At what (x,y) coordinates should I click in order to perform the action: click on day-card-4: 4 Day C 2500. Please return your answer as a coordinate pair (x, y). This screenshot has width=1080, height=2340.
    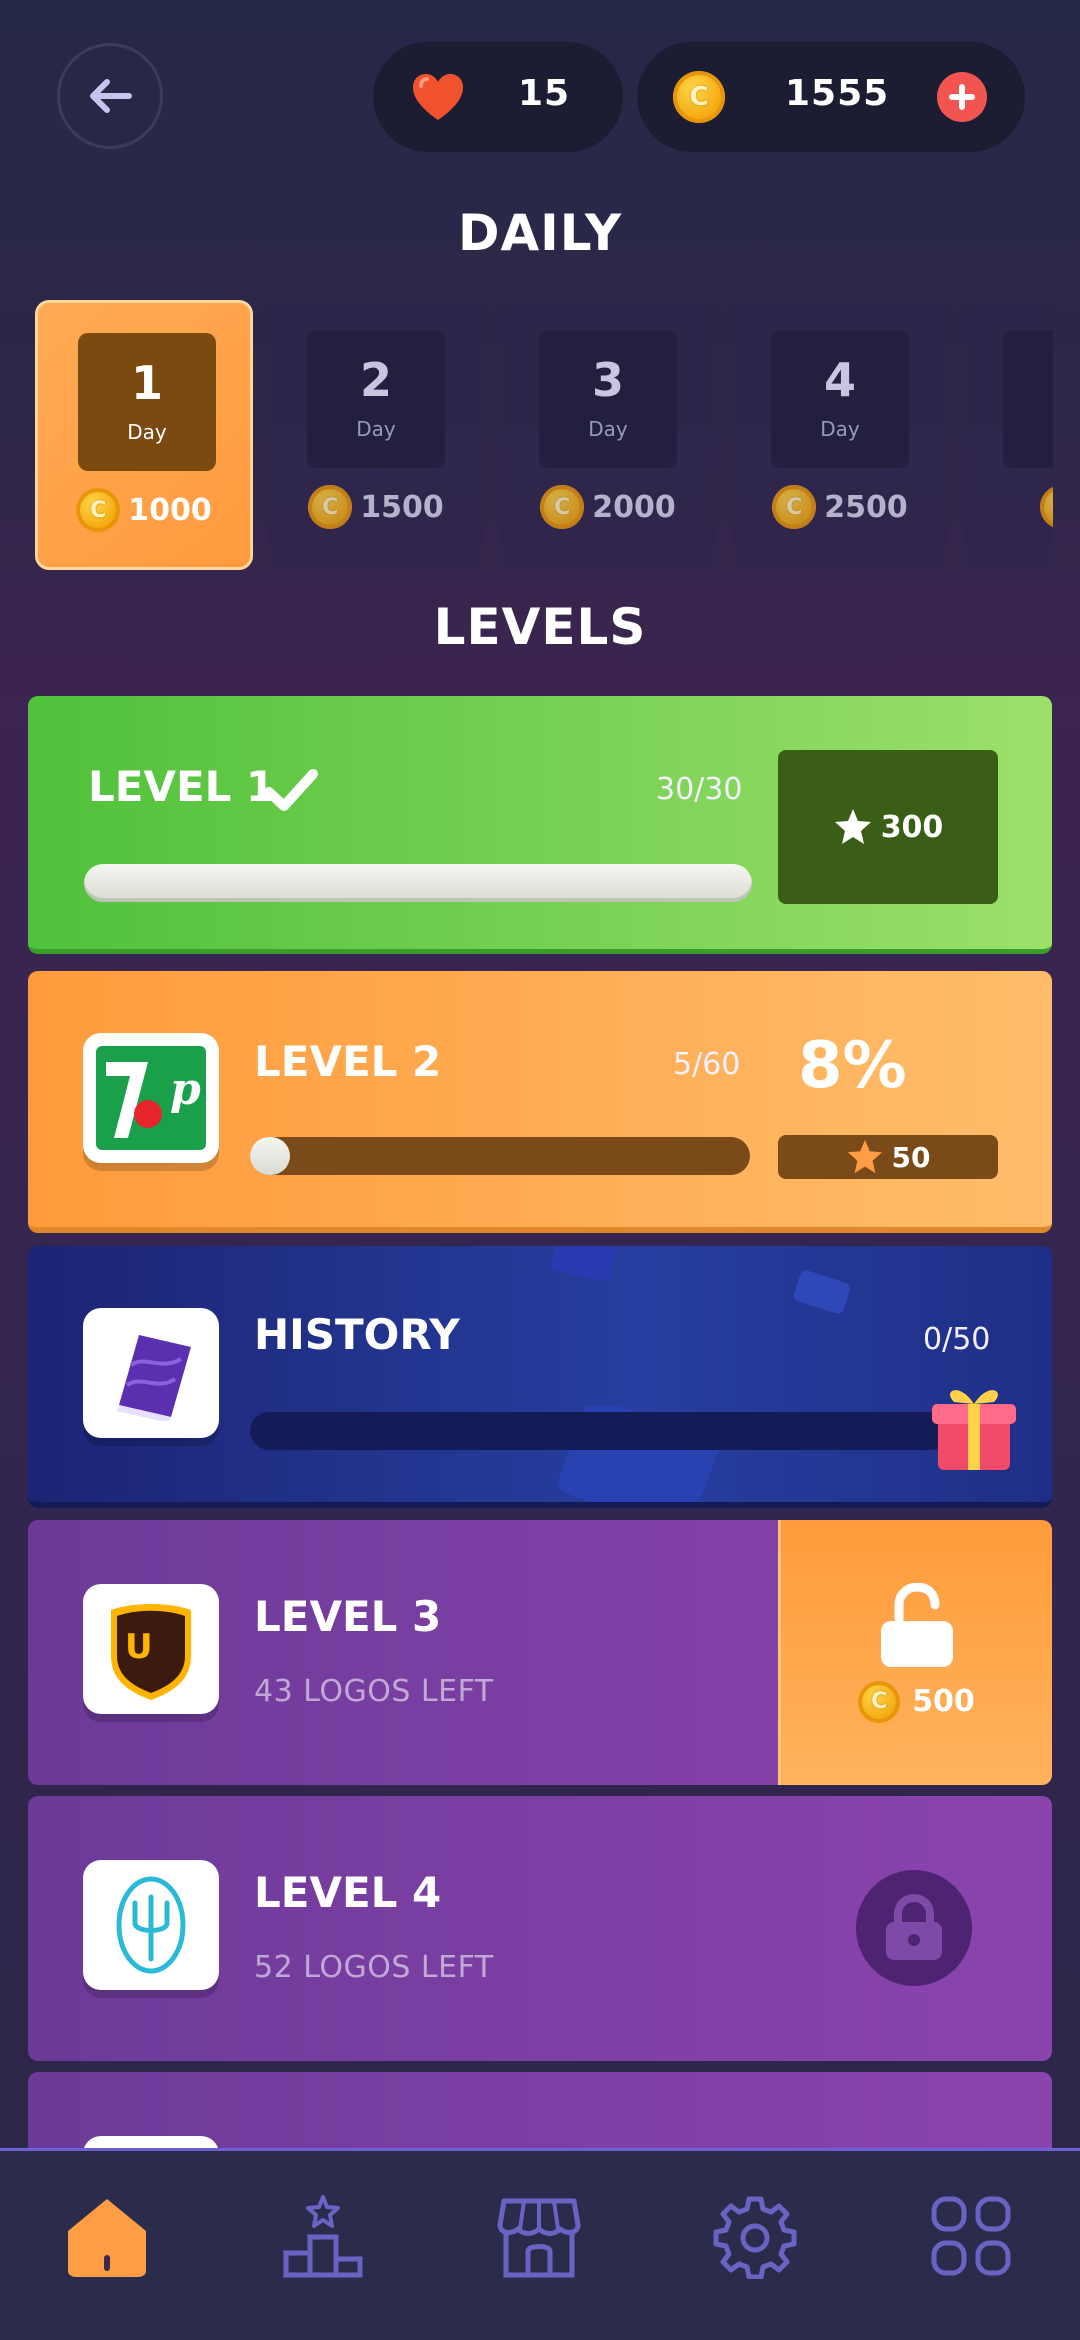
    Looking at the image, I should click on (840, 435).